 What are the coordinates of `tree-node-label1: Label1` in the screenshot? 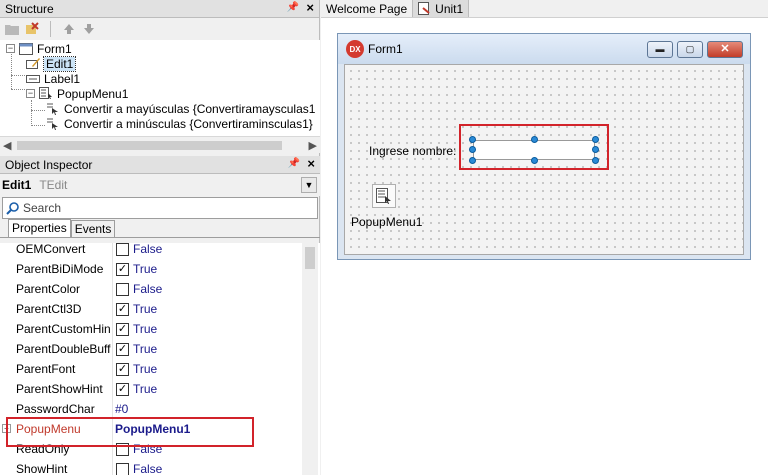 It's located at (53, 78).